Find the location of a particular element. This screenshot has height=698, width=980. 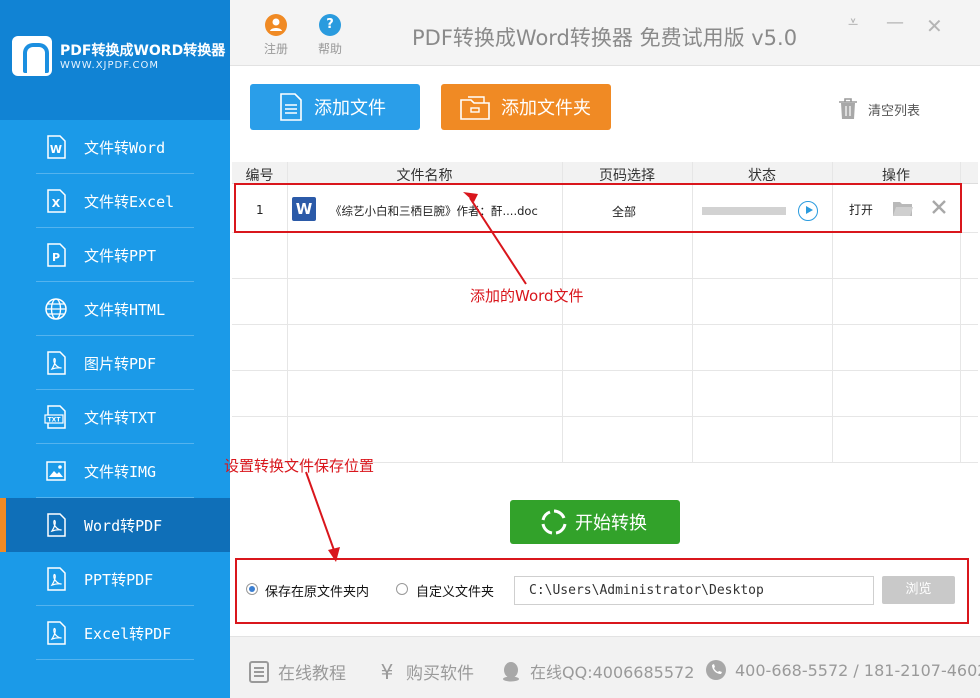

save-custom-radio is located at coordinates (402, 589).